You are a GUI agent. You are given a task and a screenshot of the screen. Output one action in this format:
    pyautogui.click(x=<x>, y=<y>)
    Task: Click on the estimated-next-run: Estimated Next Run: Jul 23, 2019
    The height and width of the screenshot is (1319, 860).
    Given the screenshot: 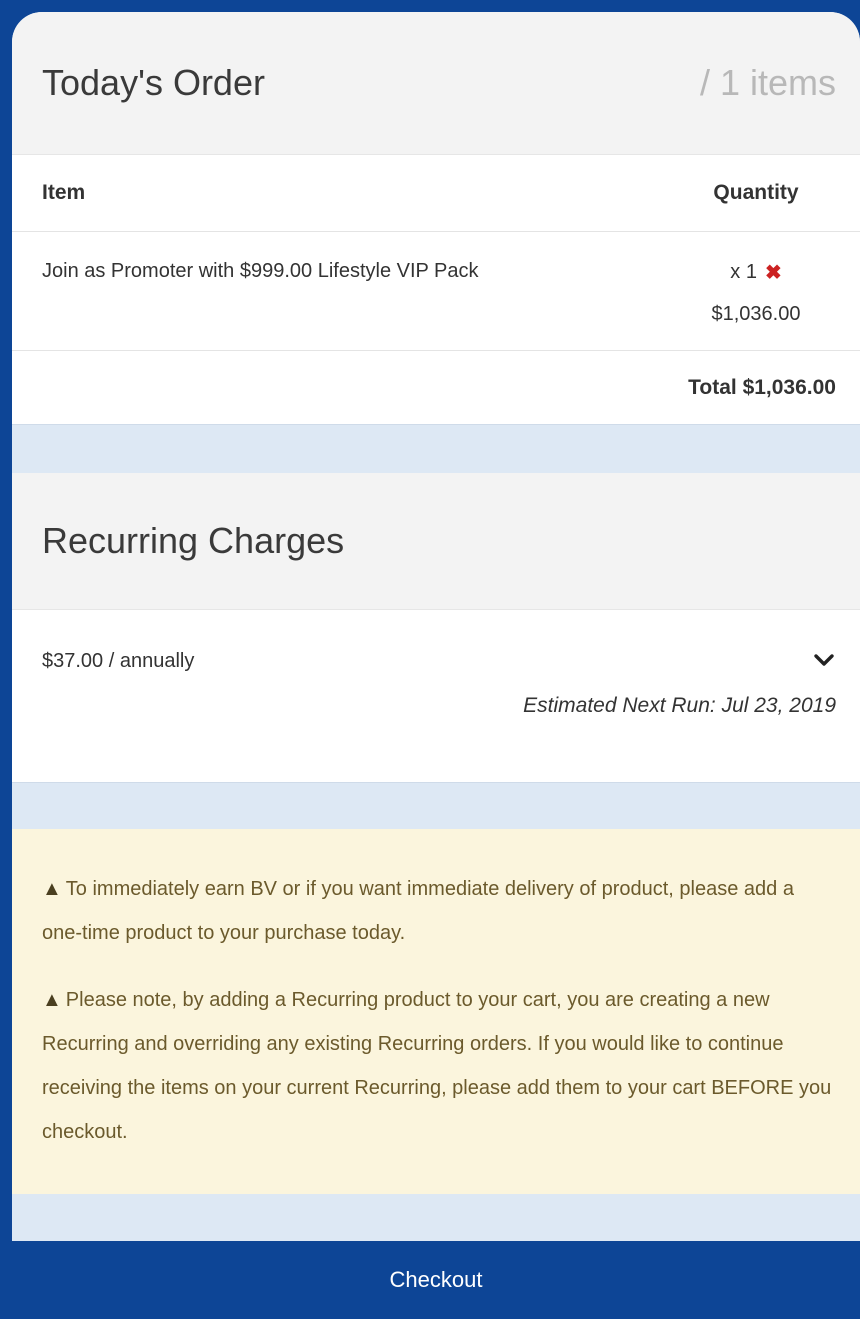 What is the action you would take?
    pyautogui.click(x=679, y=705)
    